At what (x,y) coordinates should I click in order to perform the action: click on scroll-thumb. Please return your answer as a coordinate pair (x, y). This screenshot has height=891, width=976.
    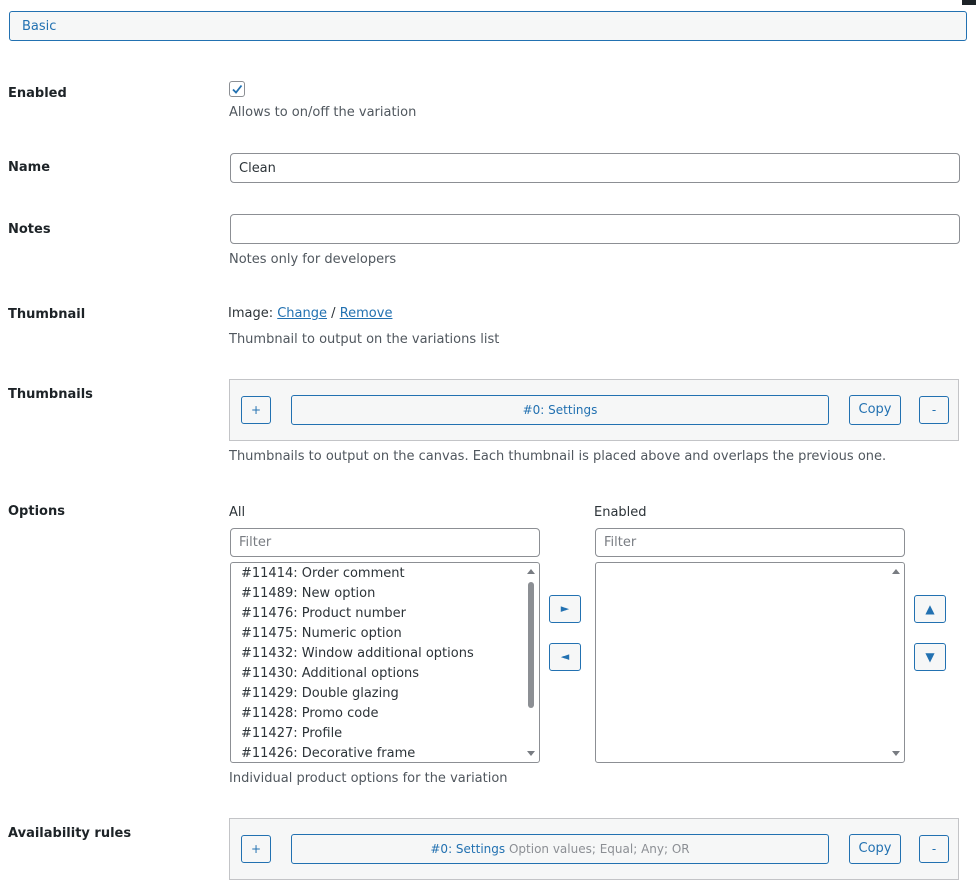
    Looking at the image, I should click on (531, 645).